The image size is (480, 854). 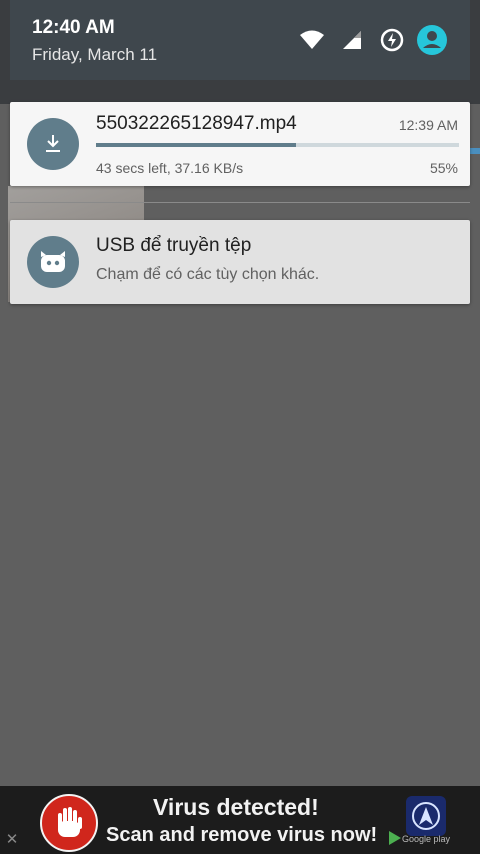 What do you see at coordinates (240, 40) in the screenshot?
I see `quick-settings-header: 12:40 AM Friday, March 11` at bounding box center [240, 40].